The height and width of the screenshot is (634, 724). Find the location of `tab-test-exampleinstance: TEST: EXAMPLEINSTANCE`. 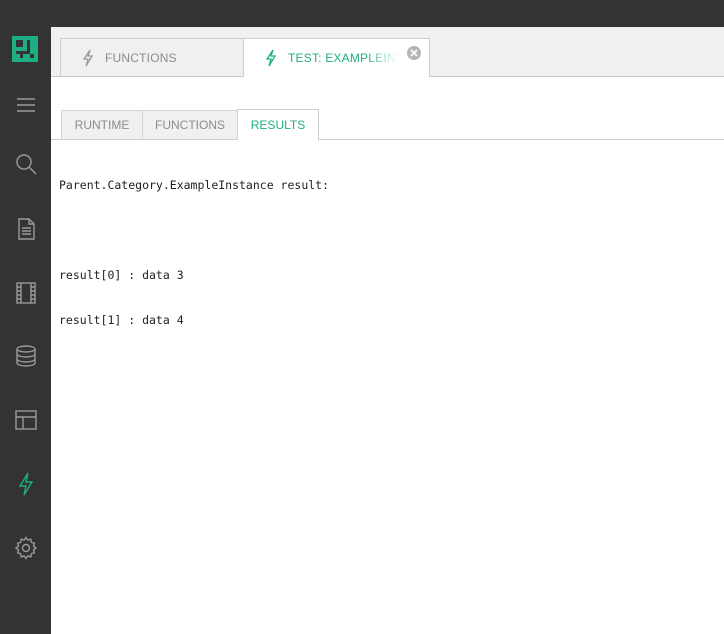

tab-test-exampleinstance: TEST: EXAMPLEINSTANCE is located at coordinates (336, 57).